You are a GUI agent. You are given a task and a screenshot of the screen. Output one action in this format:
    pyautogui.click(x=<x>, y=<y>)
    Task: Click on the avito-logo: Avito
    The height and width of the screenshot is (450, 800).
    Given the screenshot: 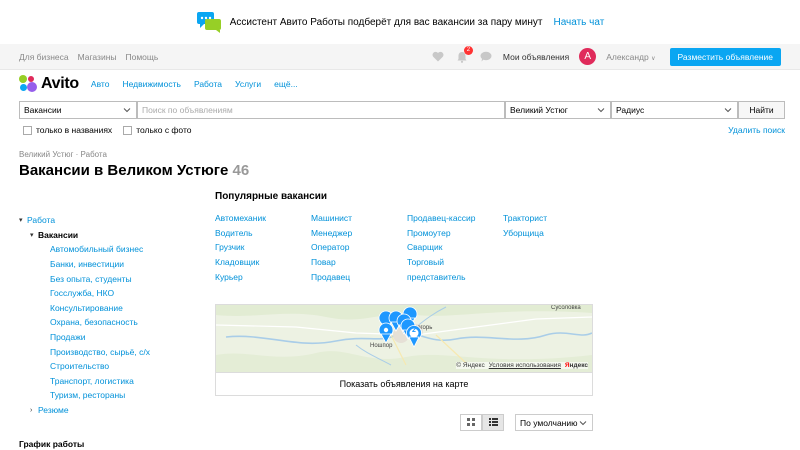 What is the action you would take?
    pyautogui.click(x=49, y=84)
    